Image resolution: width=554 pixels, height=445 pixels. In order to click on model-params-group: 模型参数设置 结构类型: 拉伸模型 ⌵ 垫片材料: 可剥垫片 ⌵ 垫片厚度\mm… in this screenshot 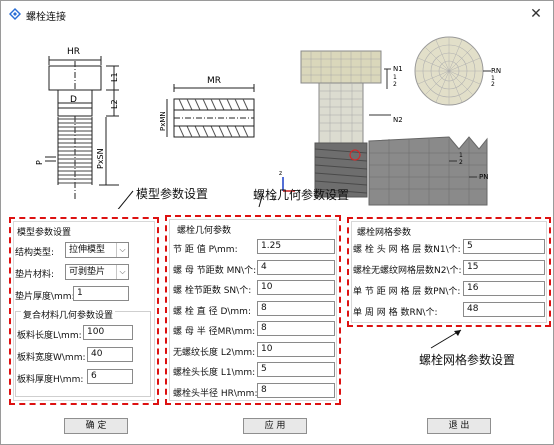, I will do `click(84, 311)`.